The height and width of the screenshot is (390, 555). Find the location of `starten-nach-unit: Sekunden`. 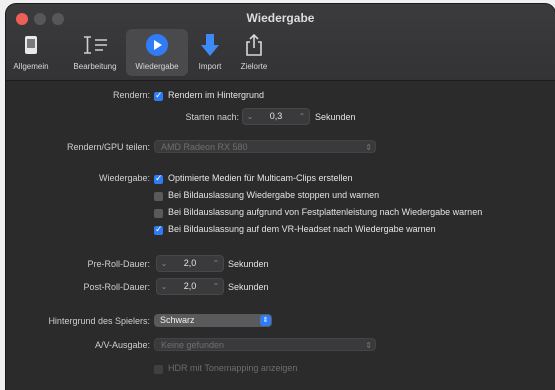

starten-nach-unit: Sekunden is located at coordinates (335, 117).